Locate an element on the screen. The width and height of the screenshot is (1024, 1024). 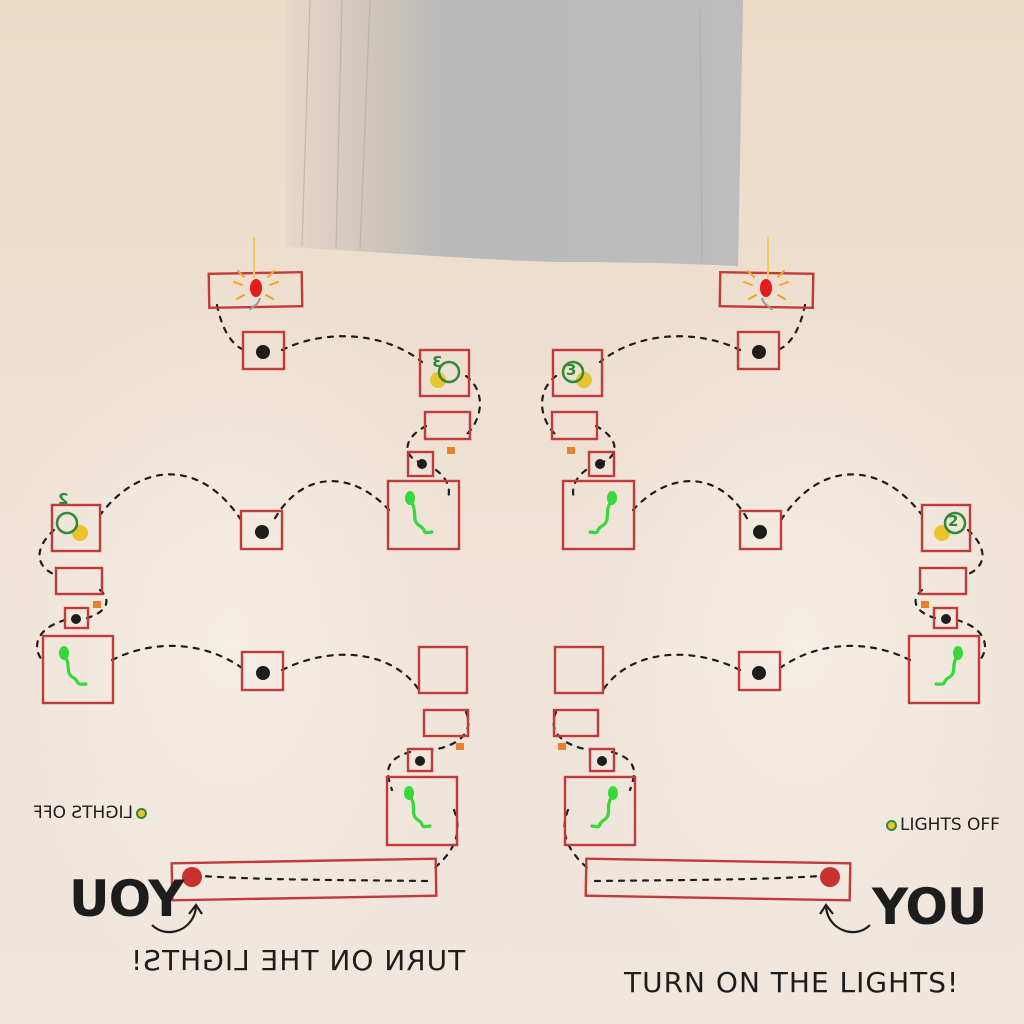
coin-counter-left-top: 3 is located at coordinates (437, 362).